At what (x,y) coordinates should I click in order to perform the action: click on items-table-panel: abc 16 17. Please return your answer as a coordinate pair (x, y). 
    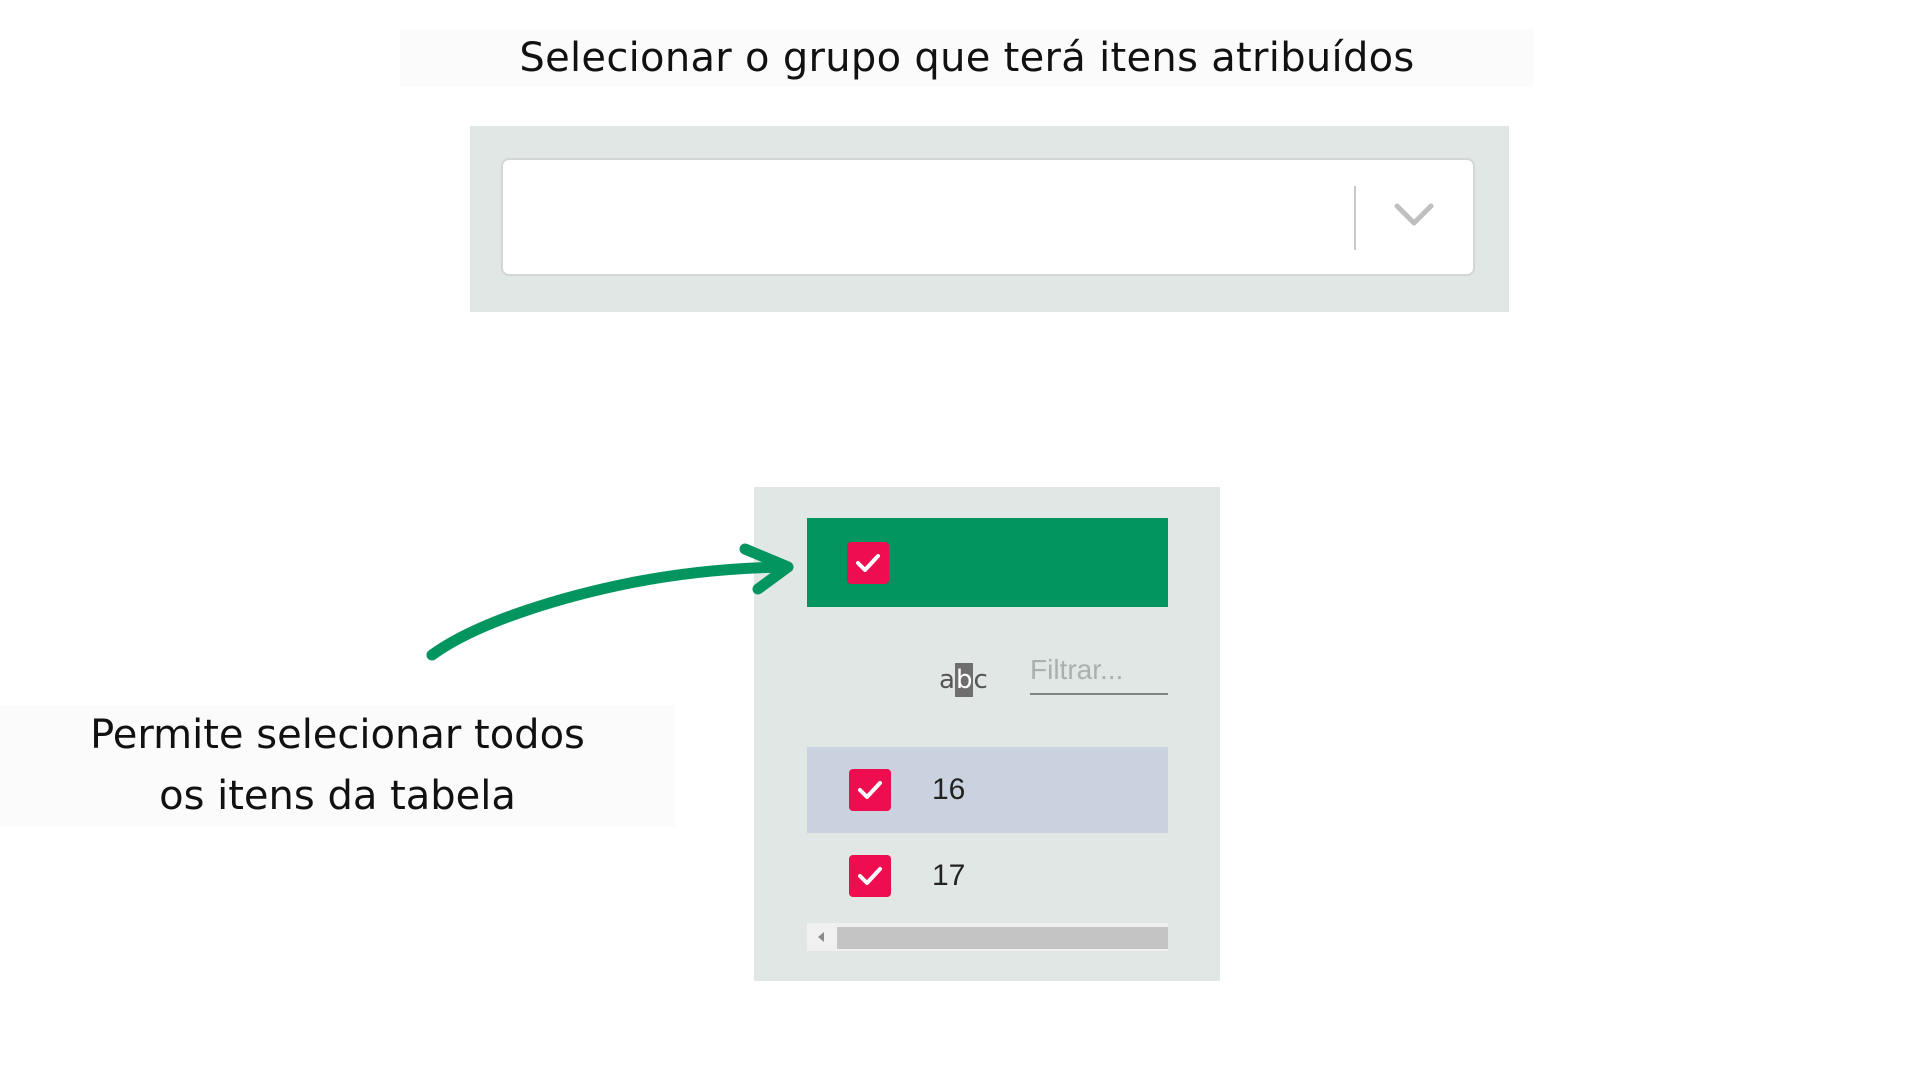
    Looking at the image, I should click on (987, 734).